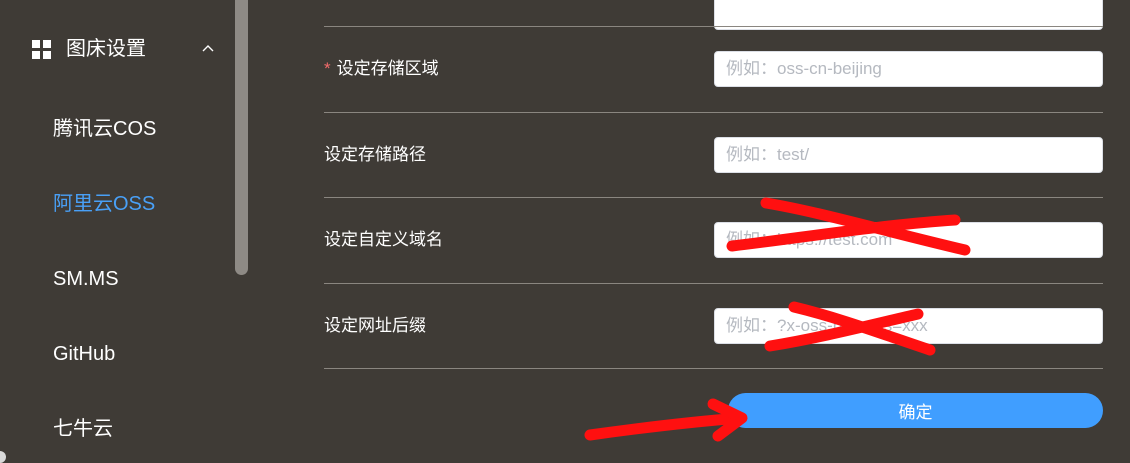 The image size is (1130, 463). I want to click on sidebar-item-label: 阿里云OSS, so click(104, 204).